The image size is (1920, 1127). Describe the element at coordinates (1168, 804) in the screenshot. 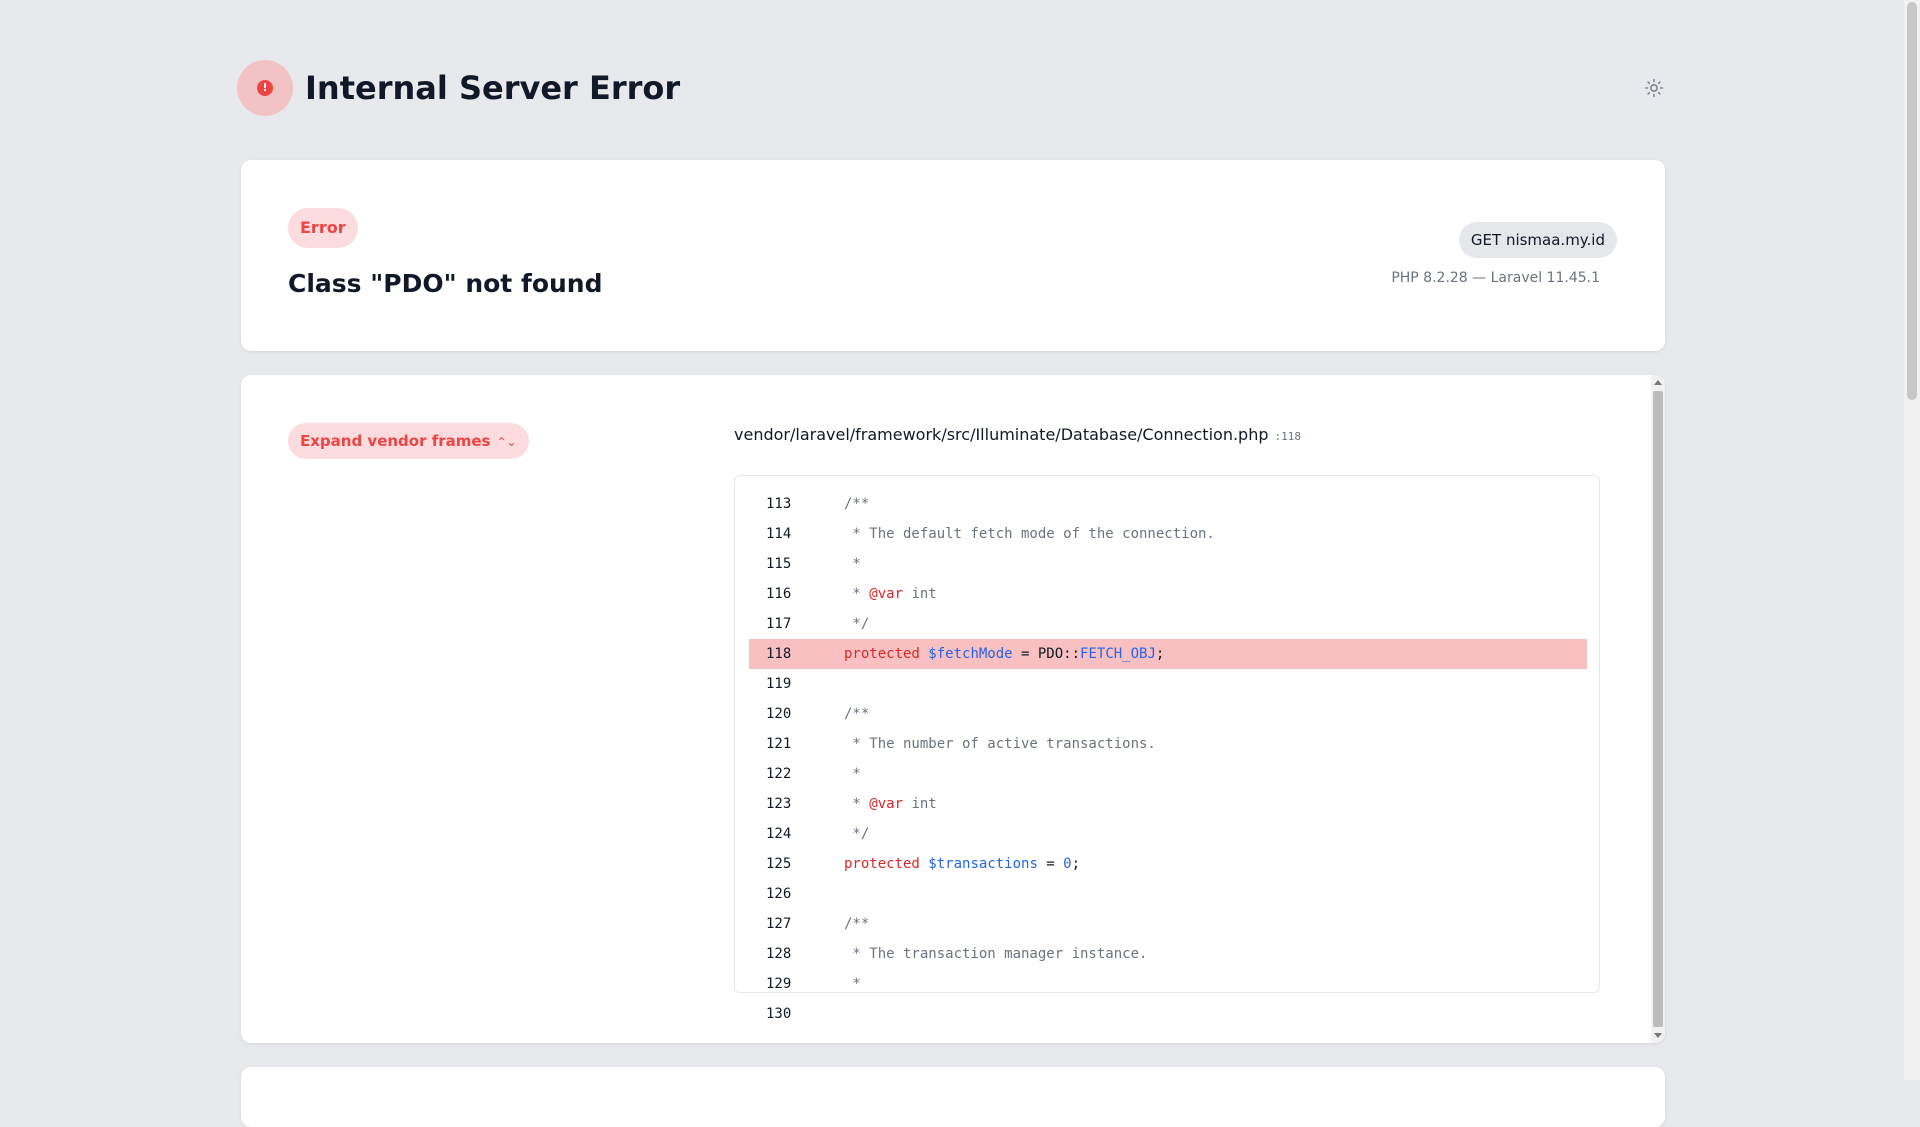

I see `code-line: 123 * @var int` at that location.